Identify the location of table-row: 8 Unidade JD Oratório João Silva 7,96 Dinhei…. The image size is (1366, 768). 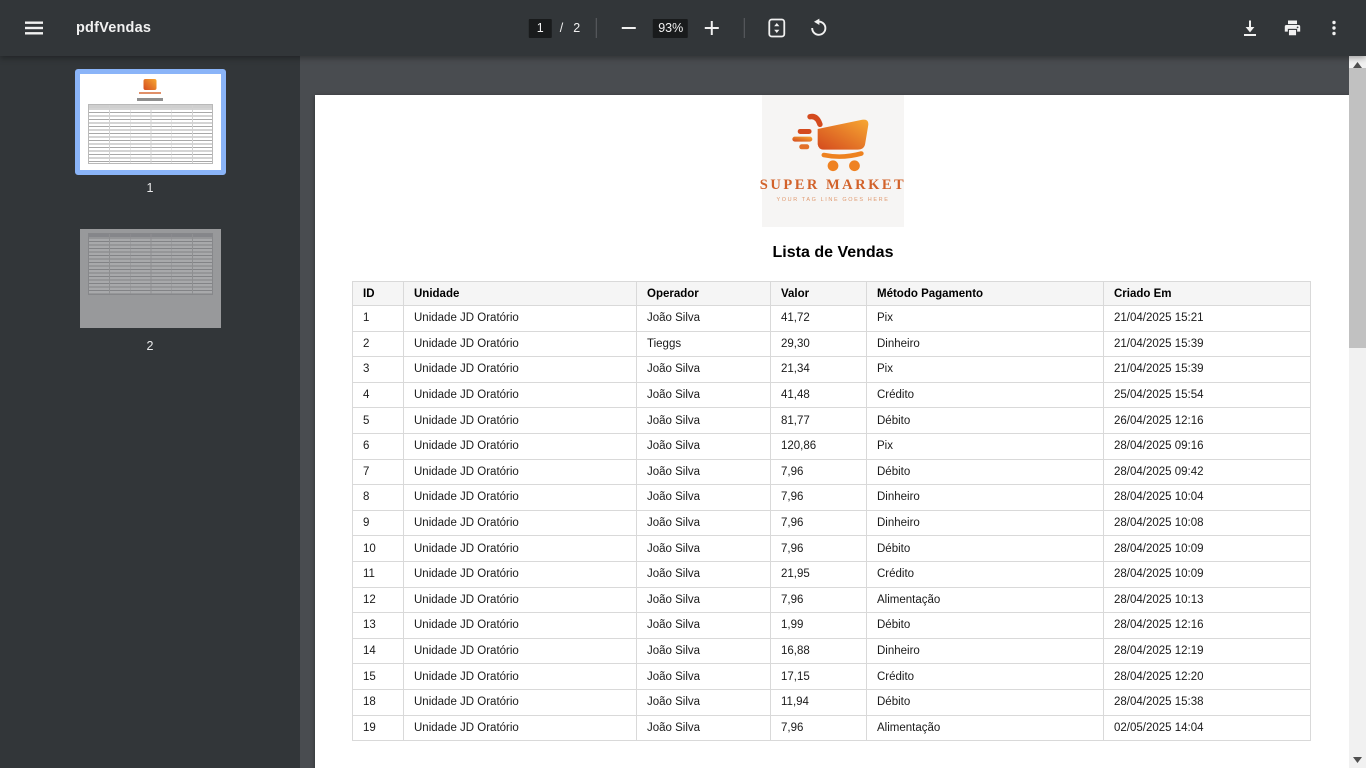
(831, 497).